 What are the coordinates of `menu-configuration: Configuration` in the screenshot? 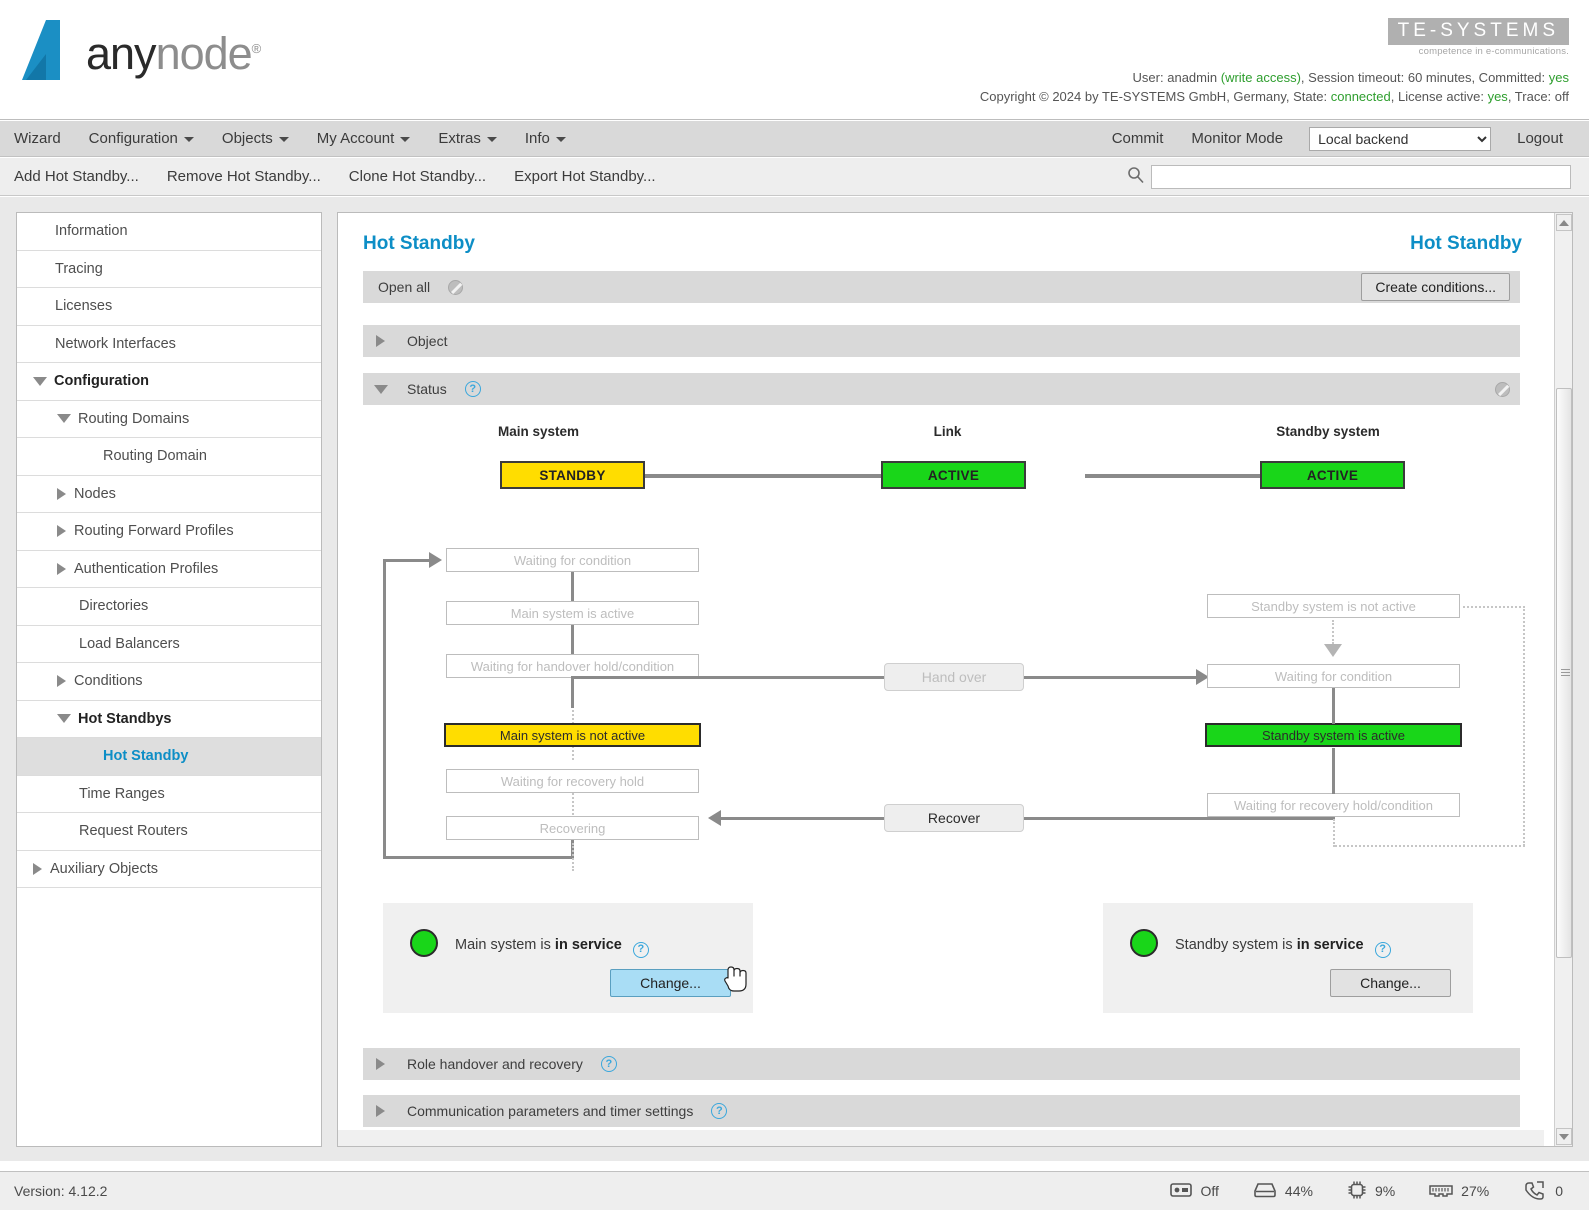 It's located at (141, 139).